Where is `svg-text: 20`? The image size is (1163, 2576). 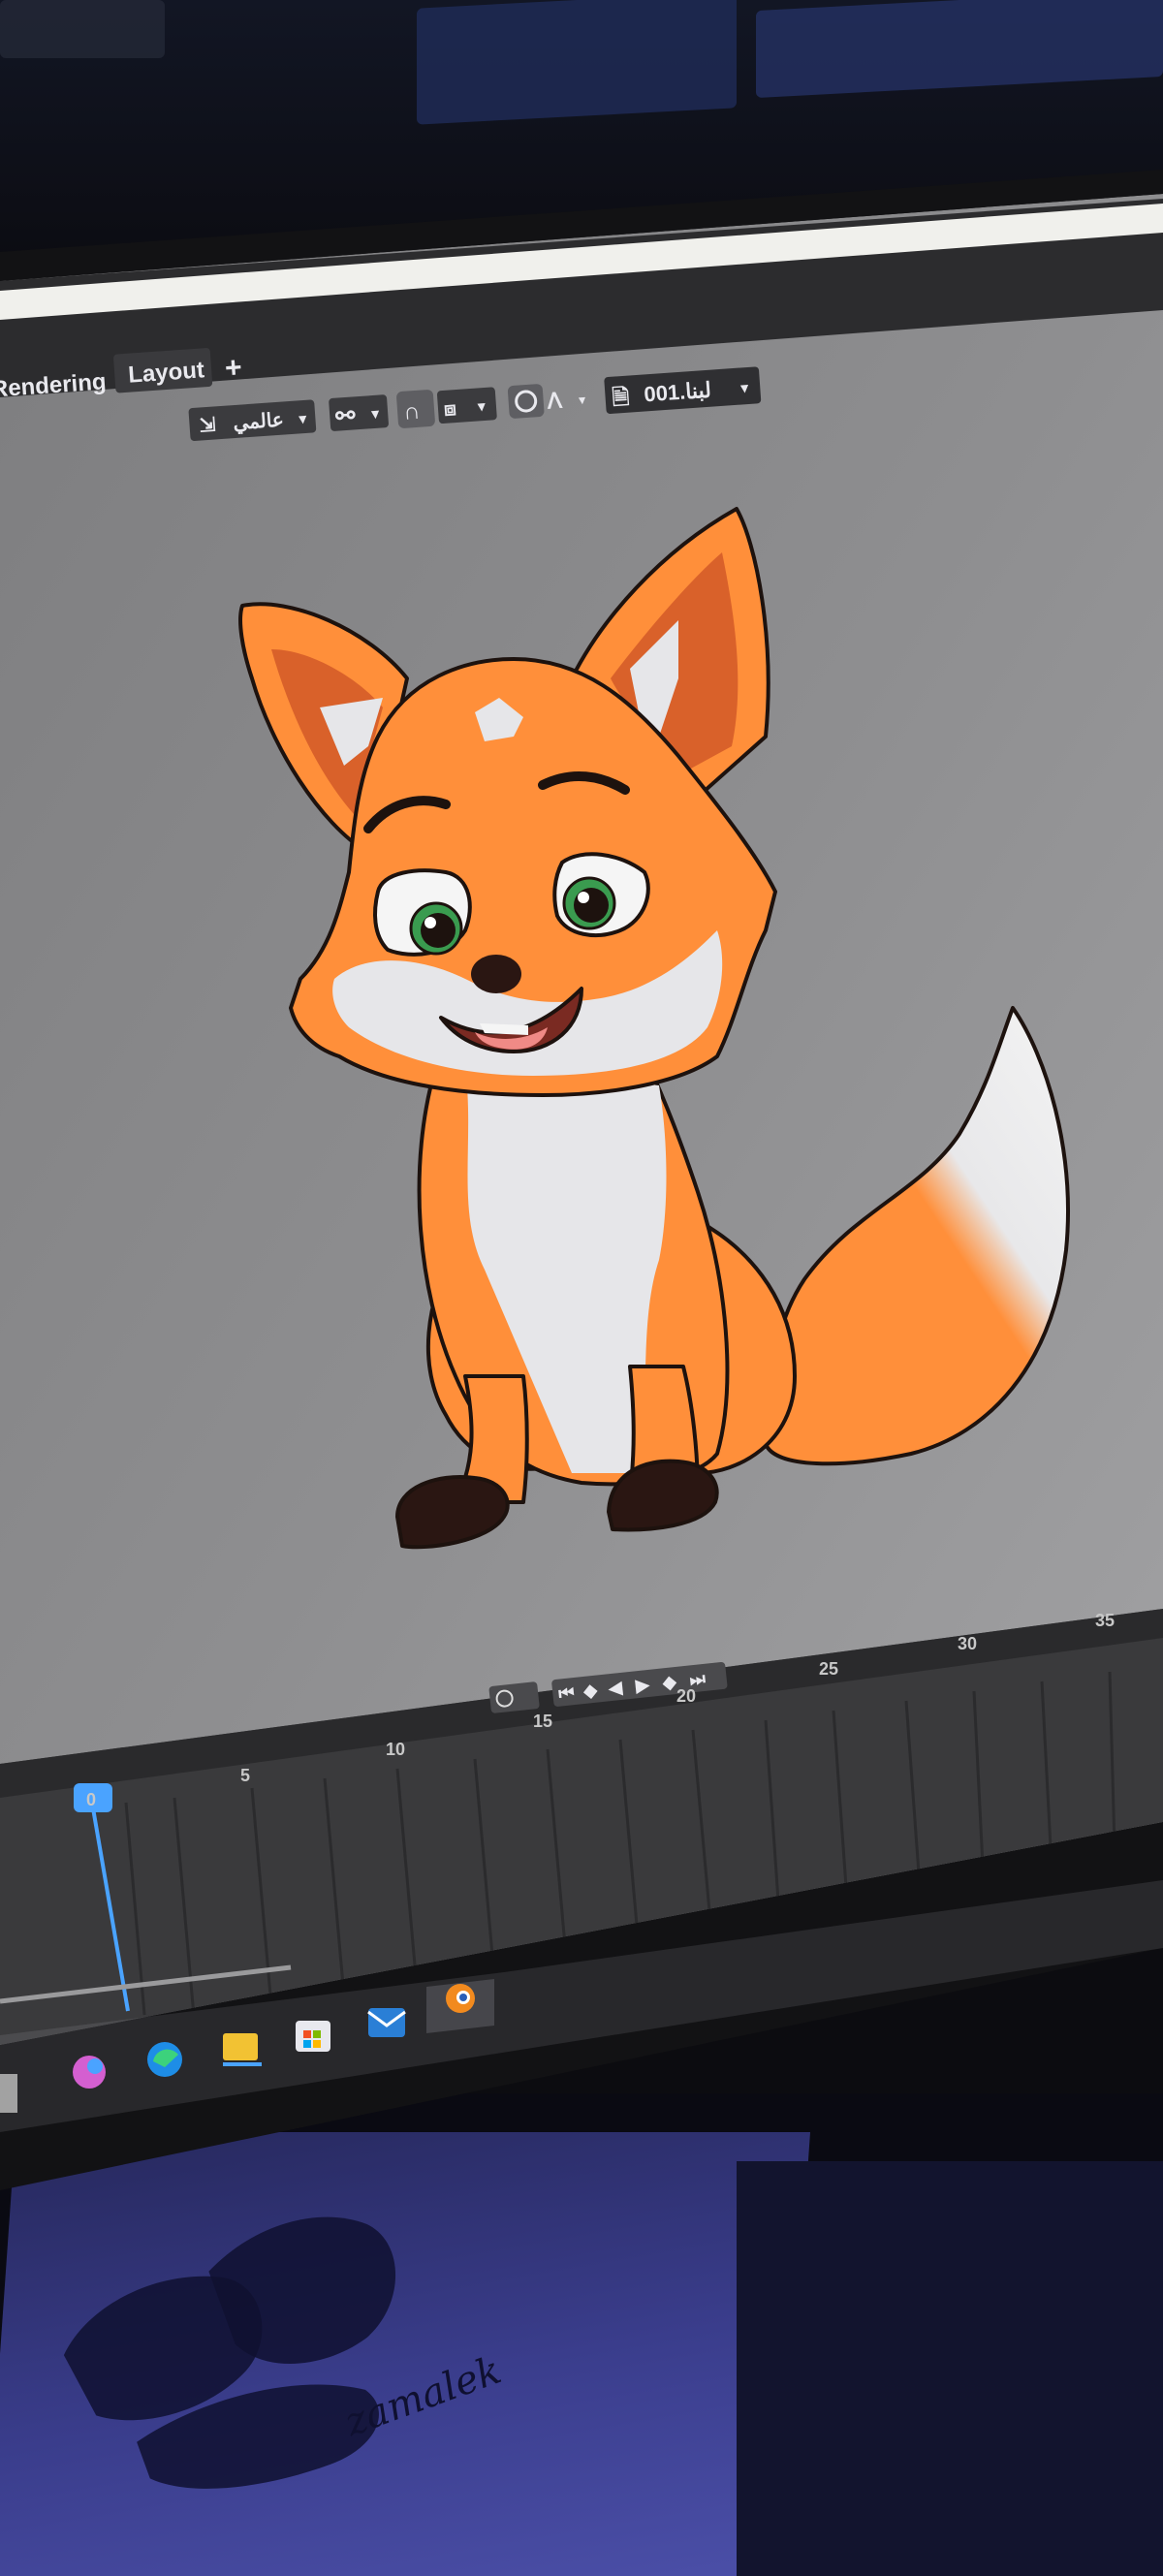
svg-text: 20 is located at coordinates (686, 1696).